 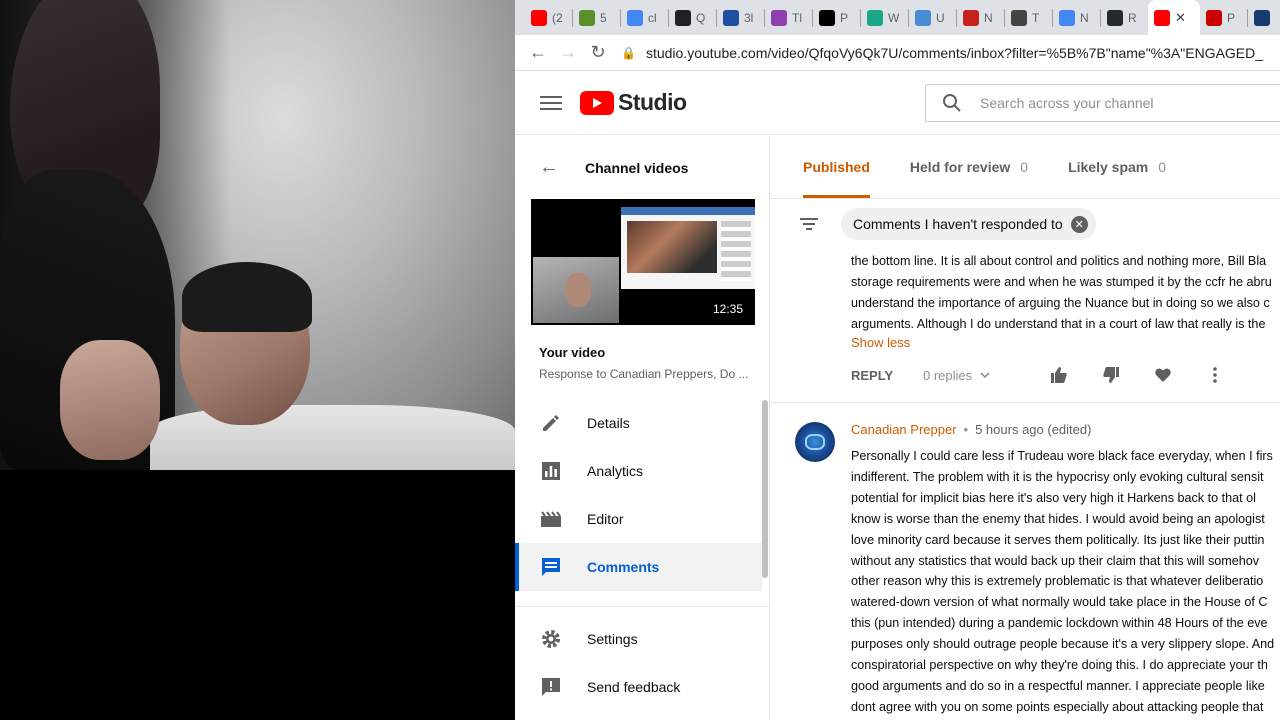 What do you see at coordinates (576, 290) in the screenshot?
I see `thumbnail-webcam` at bounding box center [576, 290].